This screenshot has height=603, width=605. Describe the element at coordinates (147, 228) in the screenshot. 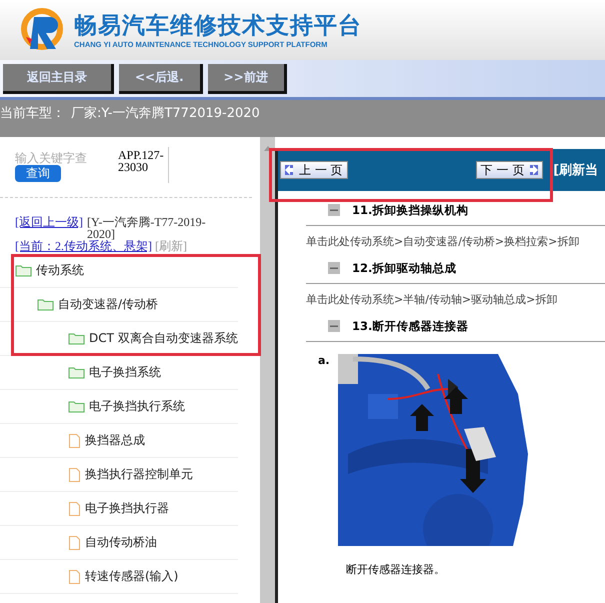

I see `vehicle-path: [Y-一汽奔腾-T77-2019-2020]` at that location.